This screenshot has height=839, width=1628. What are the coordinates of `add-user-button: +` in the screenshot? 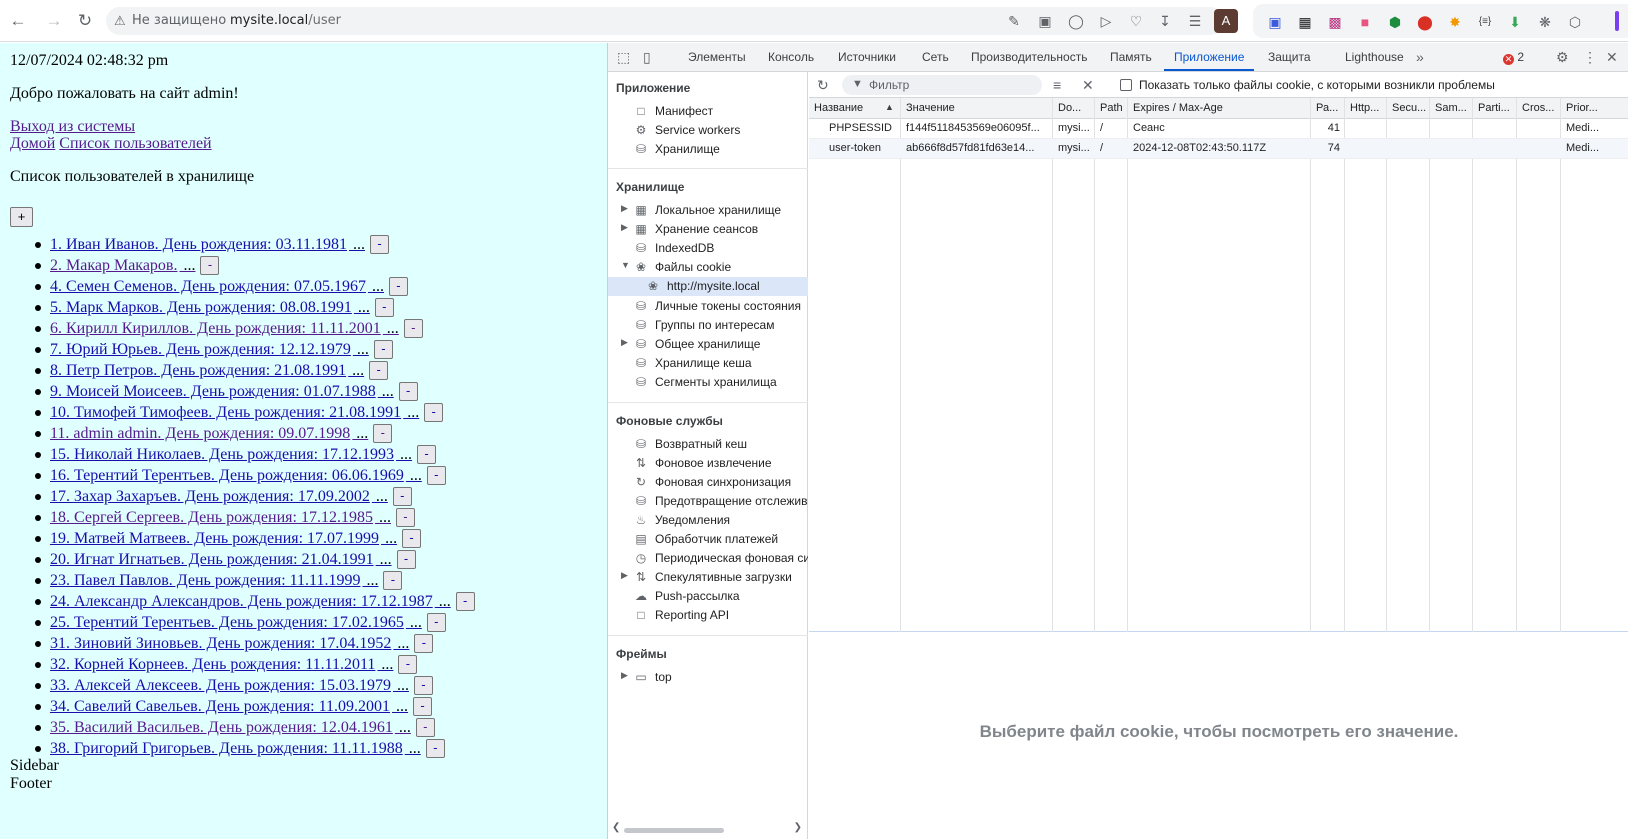 It's located at (21, 217).